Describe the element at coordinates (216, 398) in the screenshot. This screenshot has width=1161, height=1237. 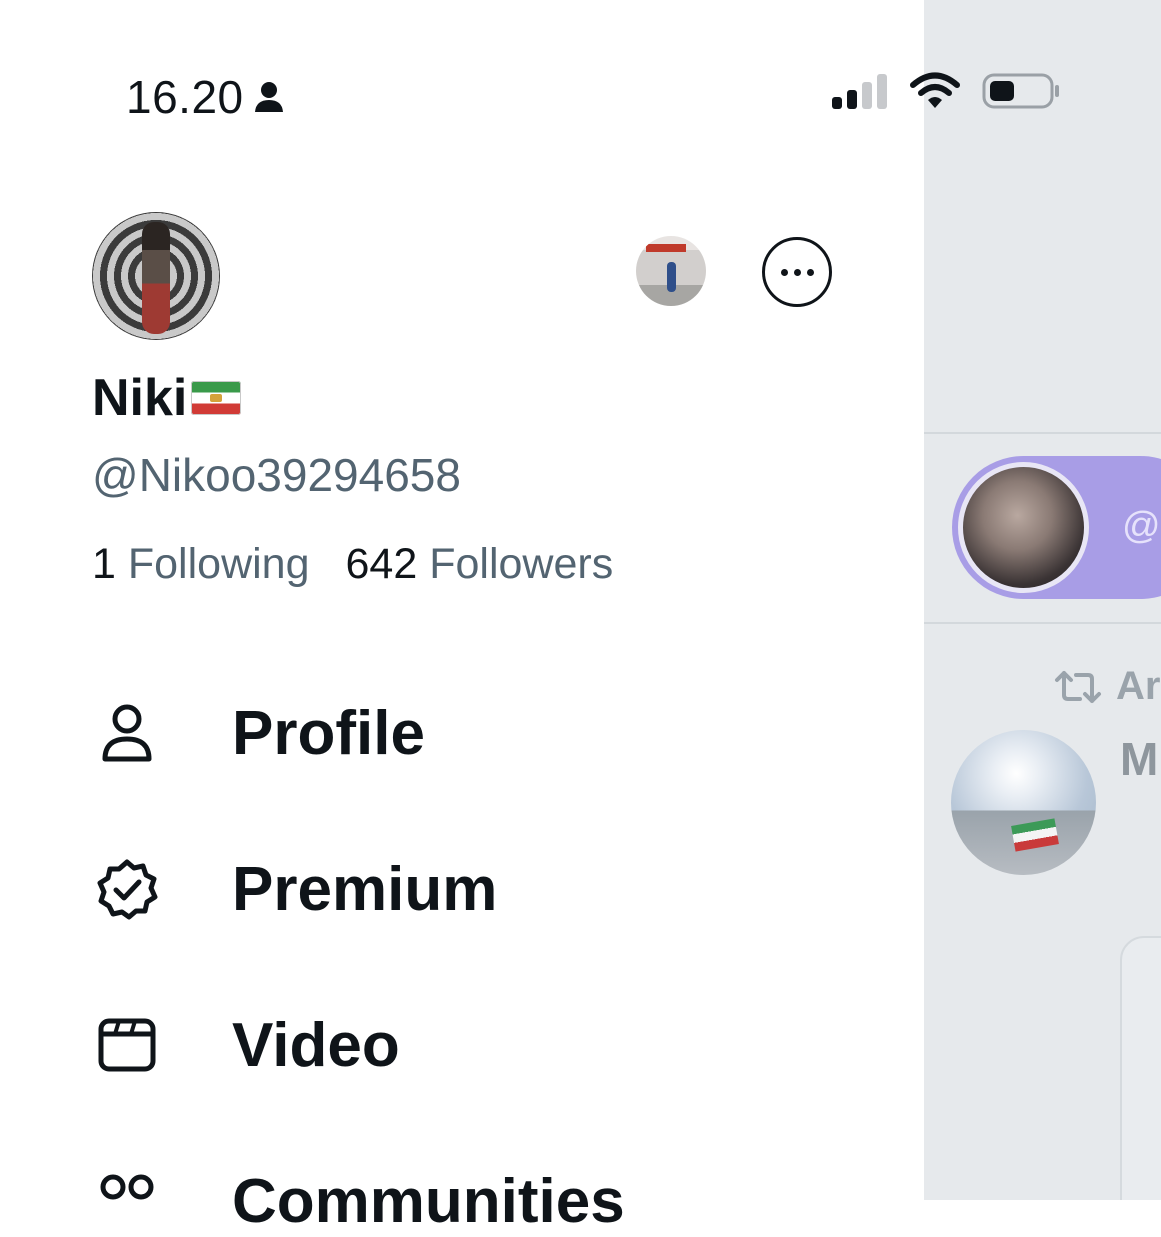
I see `iran-flag-icon` at that location.